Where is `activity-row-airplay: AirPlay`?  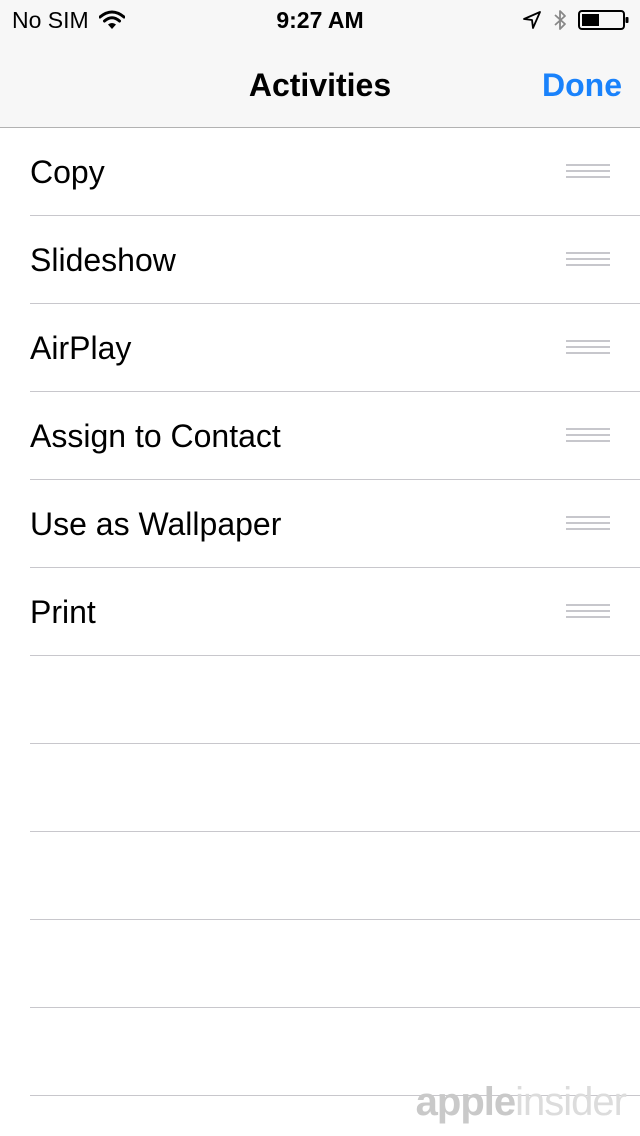
activity-row-airplay: AirPlay is located at coordinates (320, 348).